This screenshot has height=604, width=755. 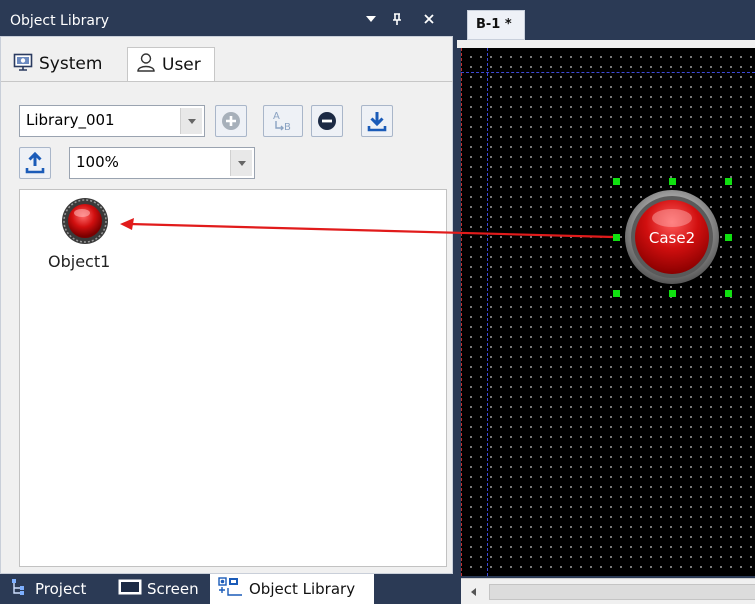 What do you see at coordinates (173, 589) in the screenshot?
I see `tab-screen-label: Screen` at bounding box center [173, 589].